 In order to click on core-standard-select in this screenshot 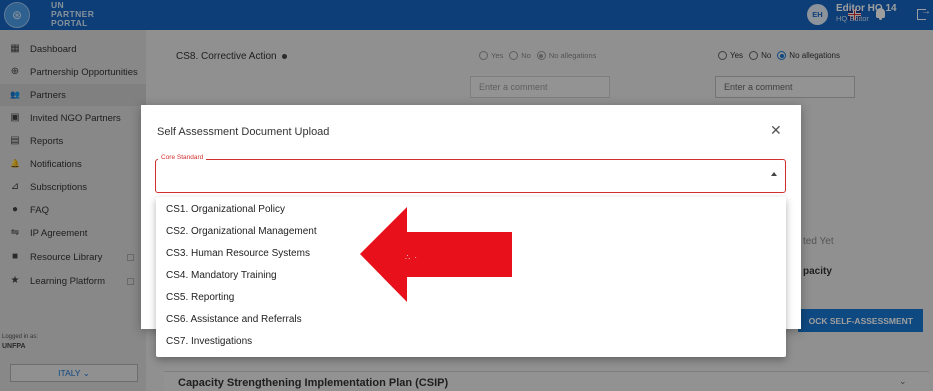, I will do `click(470, 176)`.